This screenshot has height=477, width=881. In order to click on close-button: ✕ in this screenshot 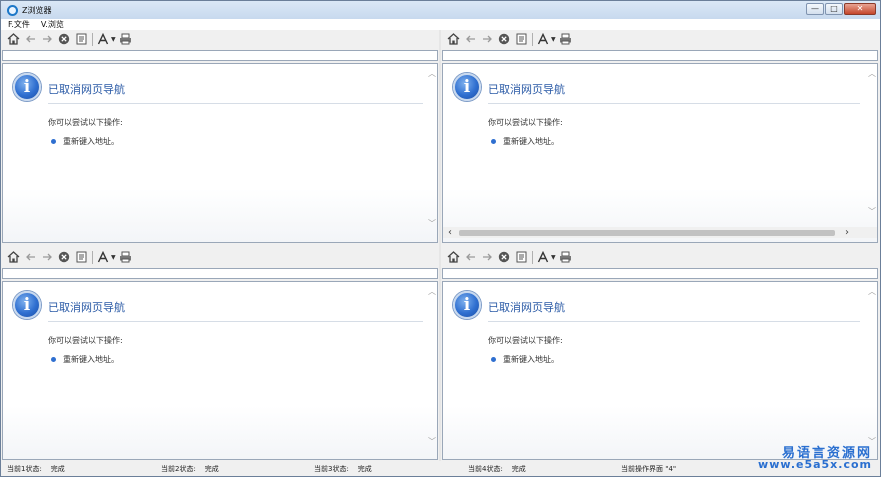, I will do `click(860, 9)`.